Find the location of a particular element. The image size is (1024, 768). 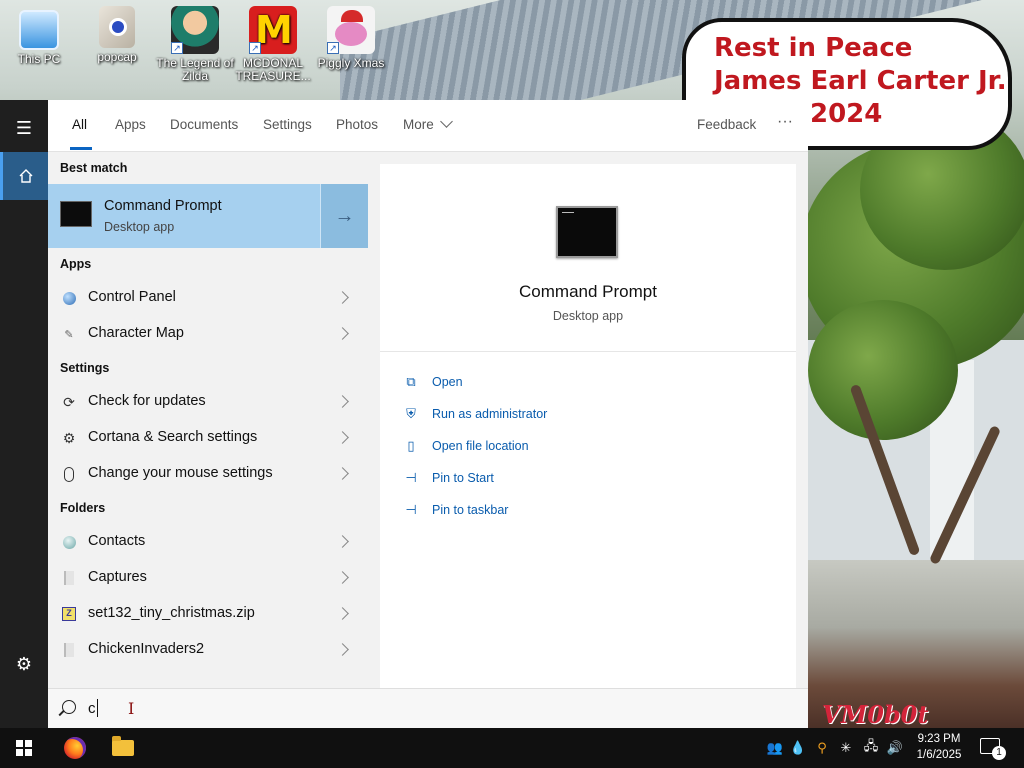

tray-drop-icon: 💧 is located at coordinates (798, 748).